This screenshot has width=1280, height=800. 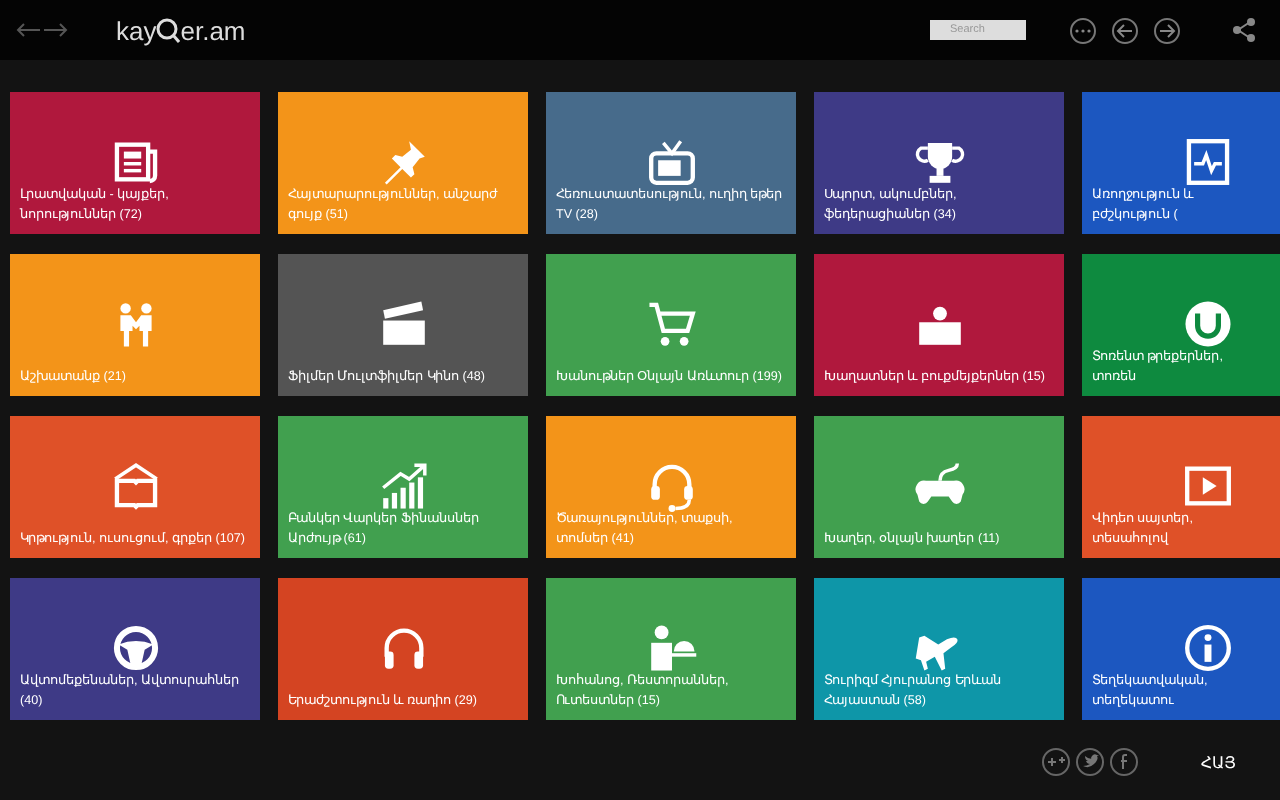 What do you see at coordinates (671, 162) in the screenshot?
I see `tv-icon` at bounding box center [671, 162].